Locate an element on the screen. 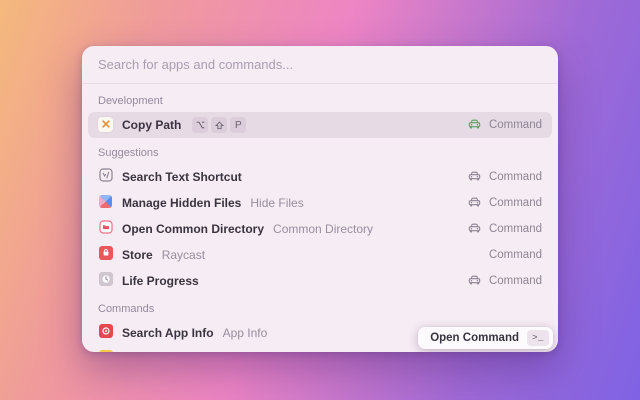 The height and width of the screenshot is (400, 640). life-progress-icon is located at coordinates (105, 281).